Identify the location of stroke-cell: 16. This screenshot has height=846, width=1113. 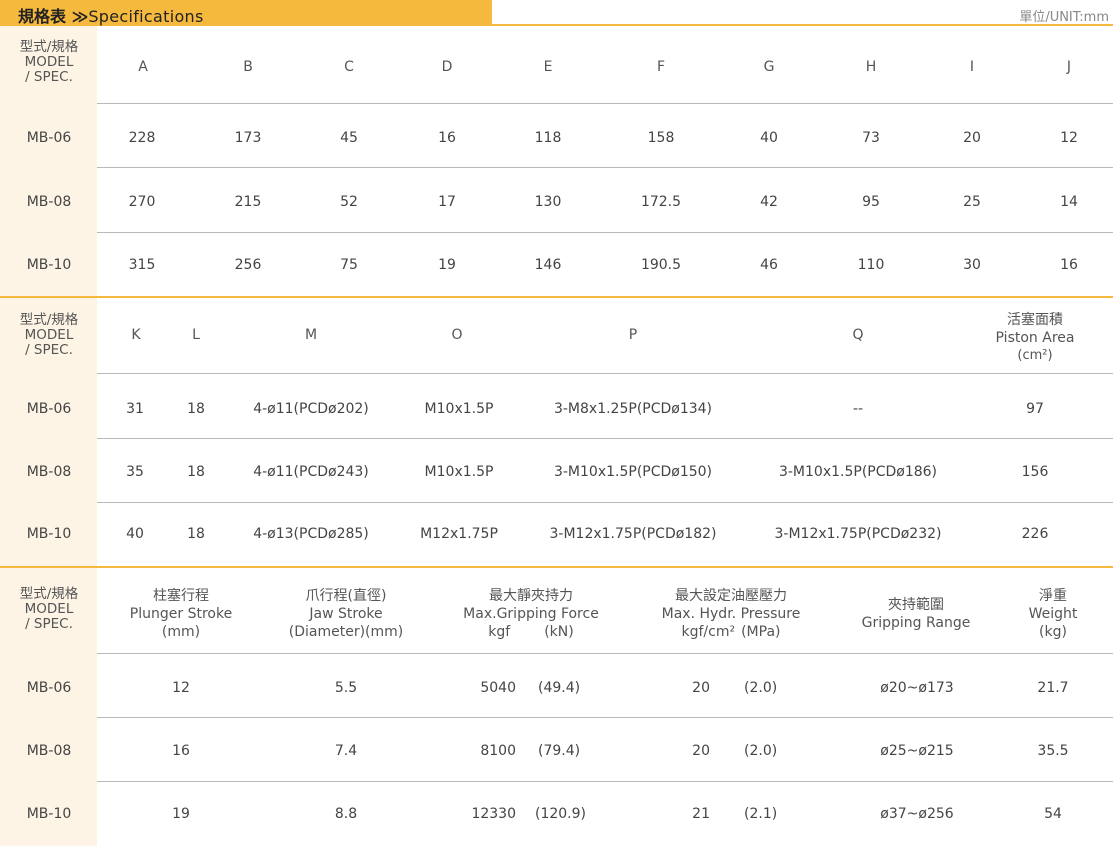
(181, 751).